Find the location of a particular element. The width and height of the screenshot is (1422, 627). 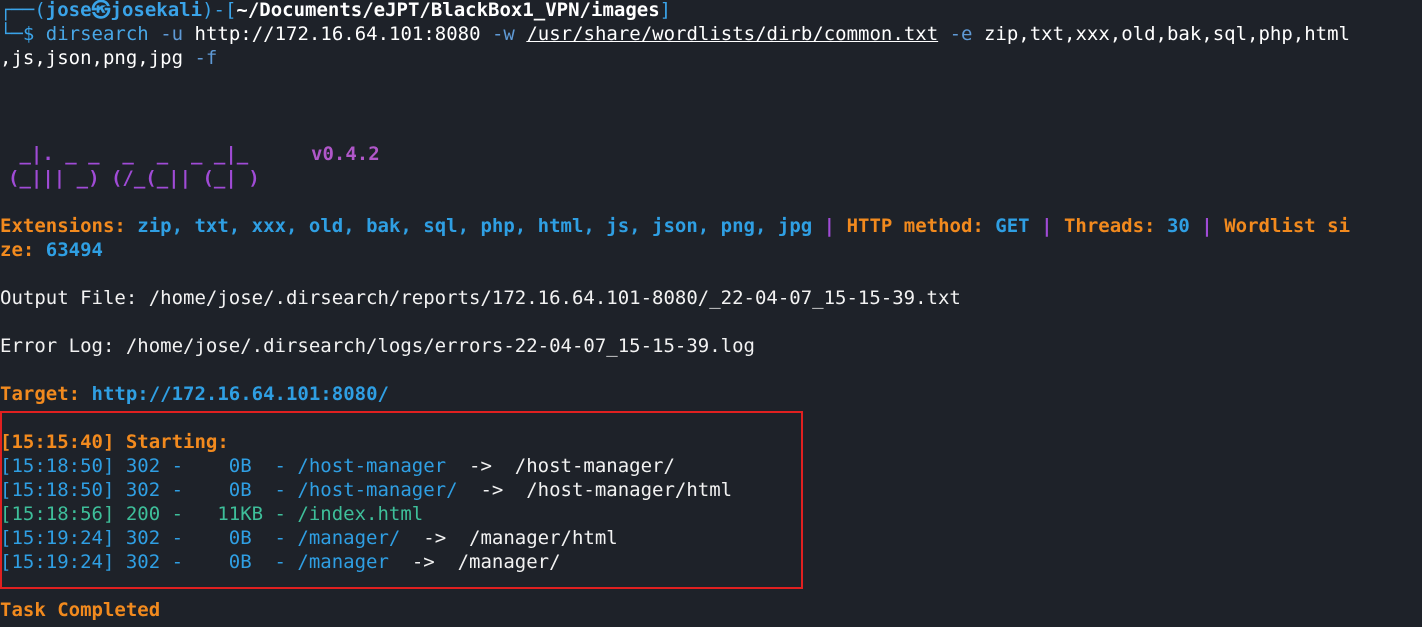

result-entry: [15:19:24] 302 - 0B - /manager/ is located at coordinates (200, 538).